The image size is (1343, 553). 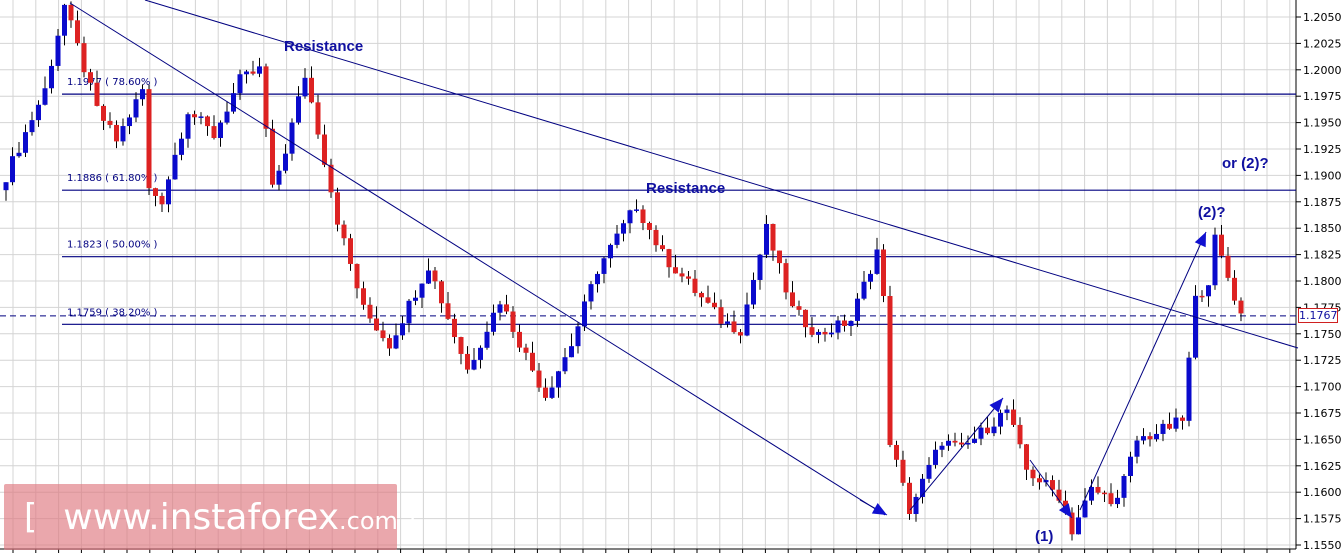 I want to click on y-tick-label: 1.1875, so click(x=1322, y=202).